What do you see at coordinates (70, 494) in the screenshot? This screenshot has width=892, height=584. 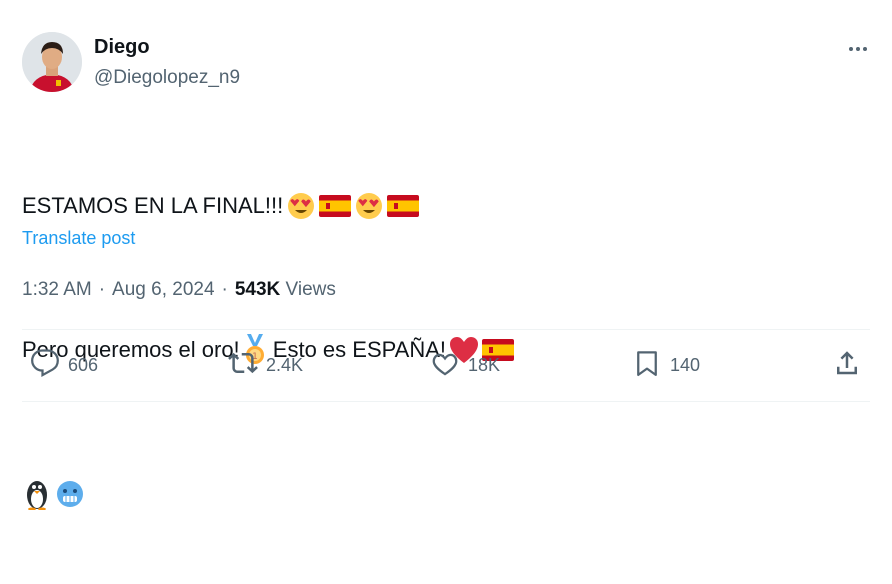 I see `cold-face-emoji` at bounding box center [70, 494].